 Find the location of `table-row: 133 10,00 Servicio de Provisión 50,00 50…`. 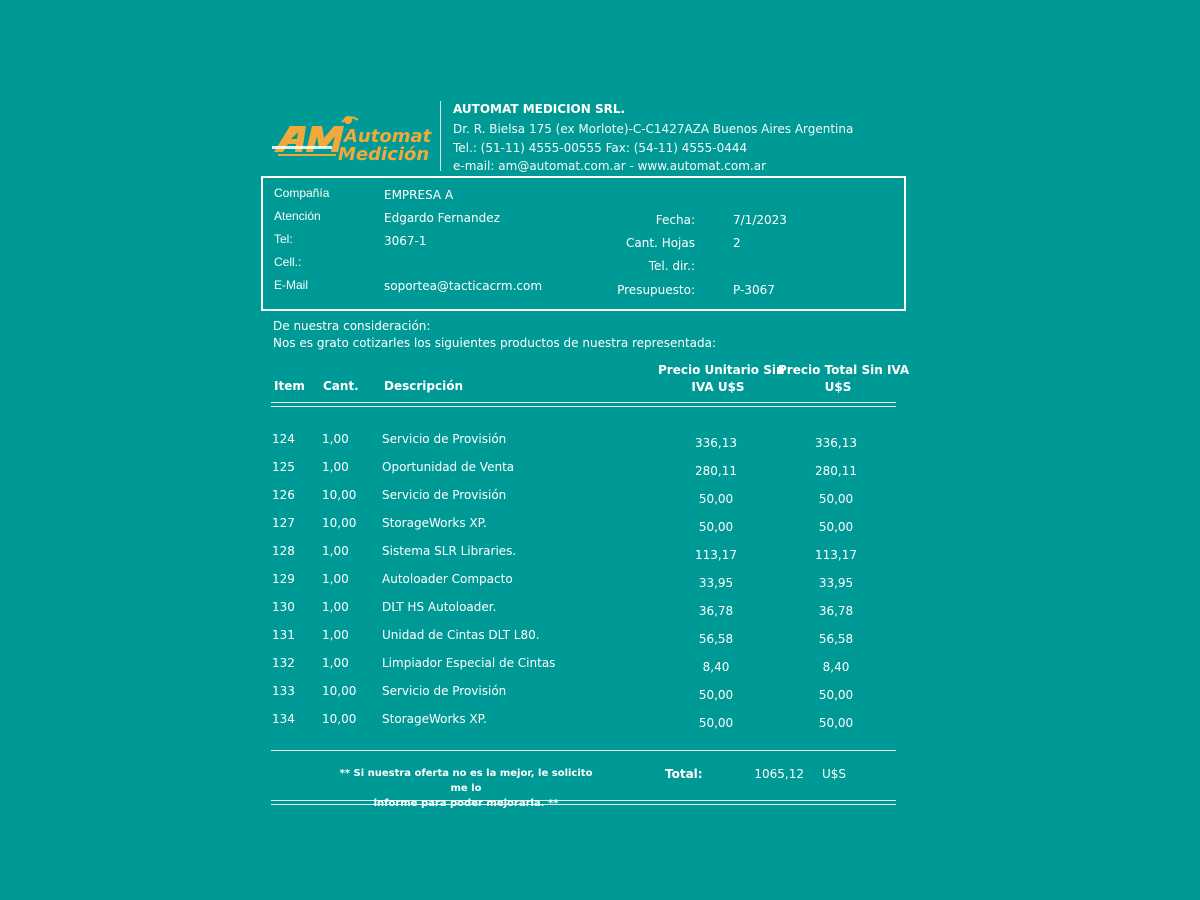

table-row: 133 10,00 Servicio de Provisión 50,00 50… is located at coordinates (600, 694).